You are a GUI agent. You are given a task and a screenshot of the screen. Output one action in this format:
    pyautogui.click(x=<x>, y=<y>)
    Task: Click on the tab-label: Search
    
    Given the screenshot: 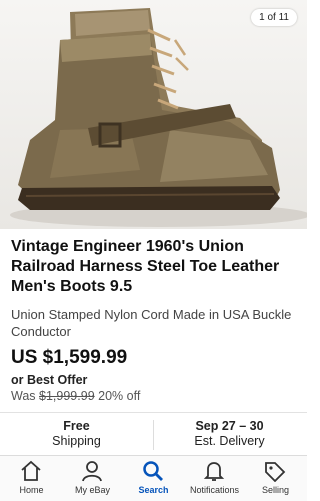 What is the action you would take?
    pyautogui.click(x=153, y=490)
    